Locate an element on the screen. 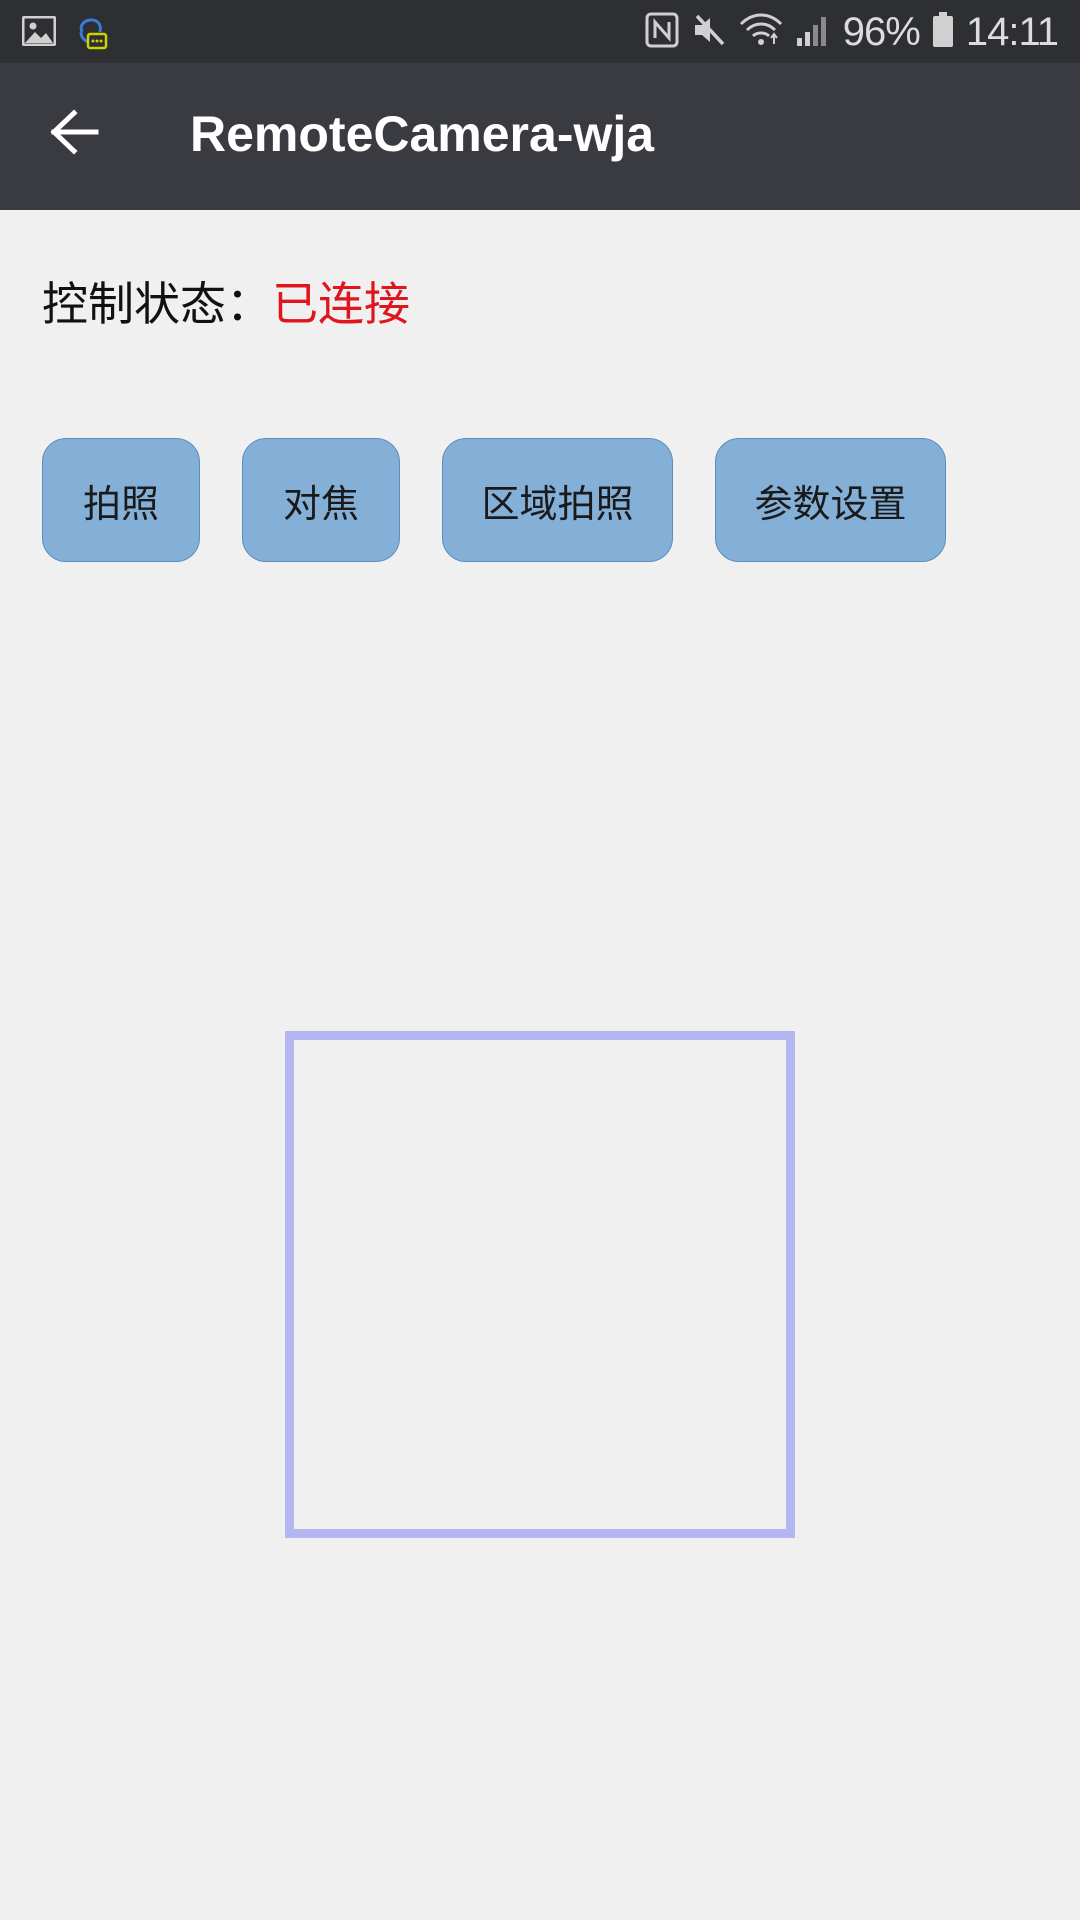  status-bar: 96% 14:11 is located at coordinates (540, 31).